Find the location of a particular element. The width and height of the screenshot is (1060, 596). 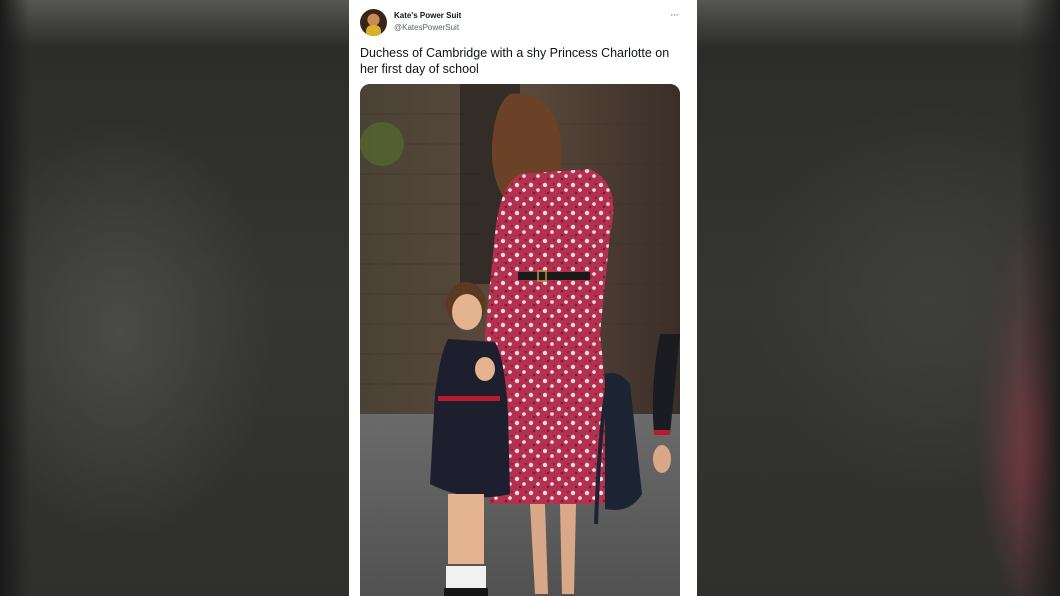

girl-hand is located at coordinates (485, 369).